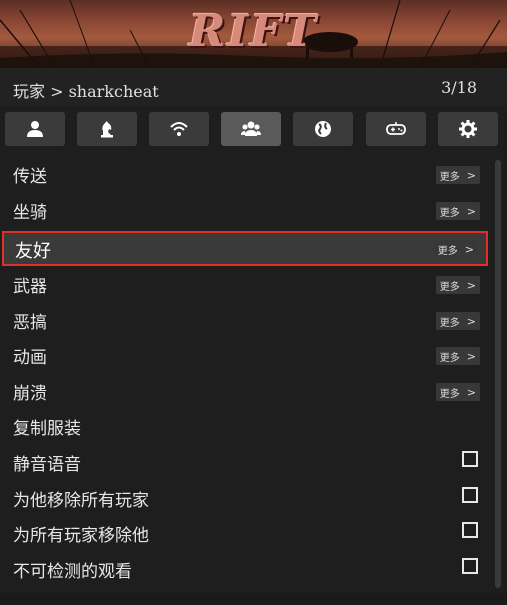 The height and width of the screenshot is (605, 507). Describe the element at coordinates (30, 287) in the screenshot. I see `list-item-label: 武器` at that location.